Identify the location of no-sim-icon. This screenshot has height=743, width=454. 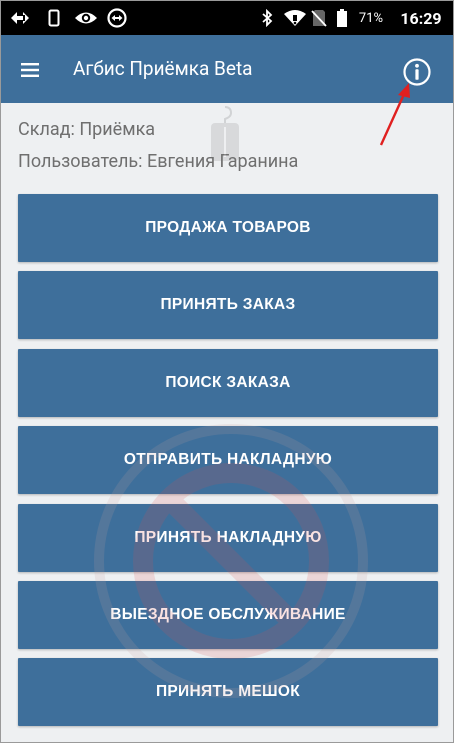
(319, 18).